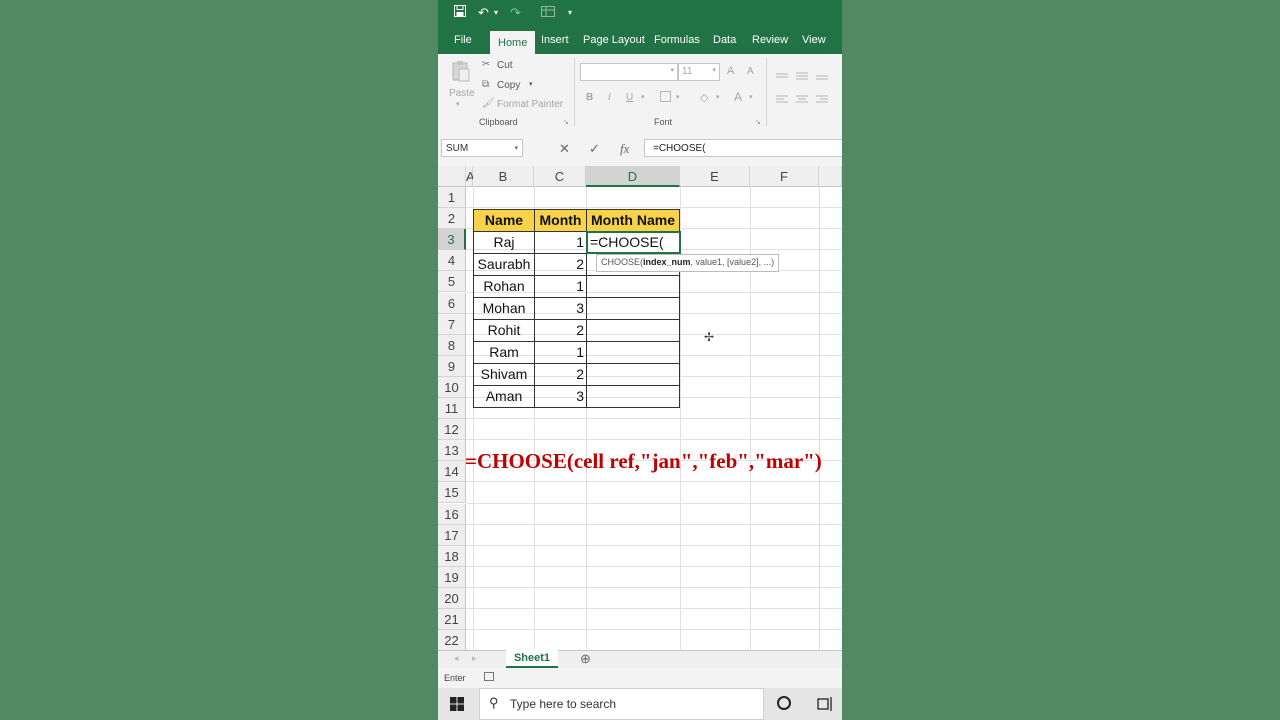  What do you see at coordinates (585, 659) in the screenshot?
I see `add-sheet-button: ⊕` at bounding box center [585, 659].